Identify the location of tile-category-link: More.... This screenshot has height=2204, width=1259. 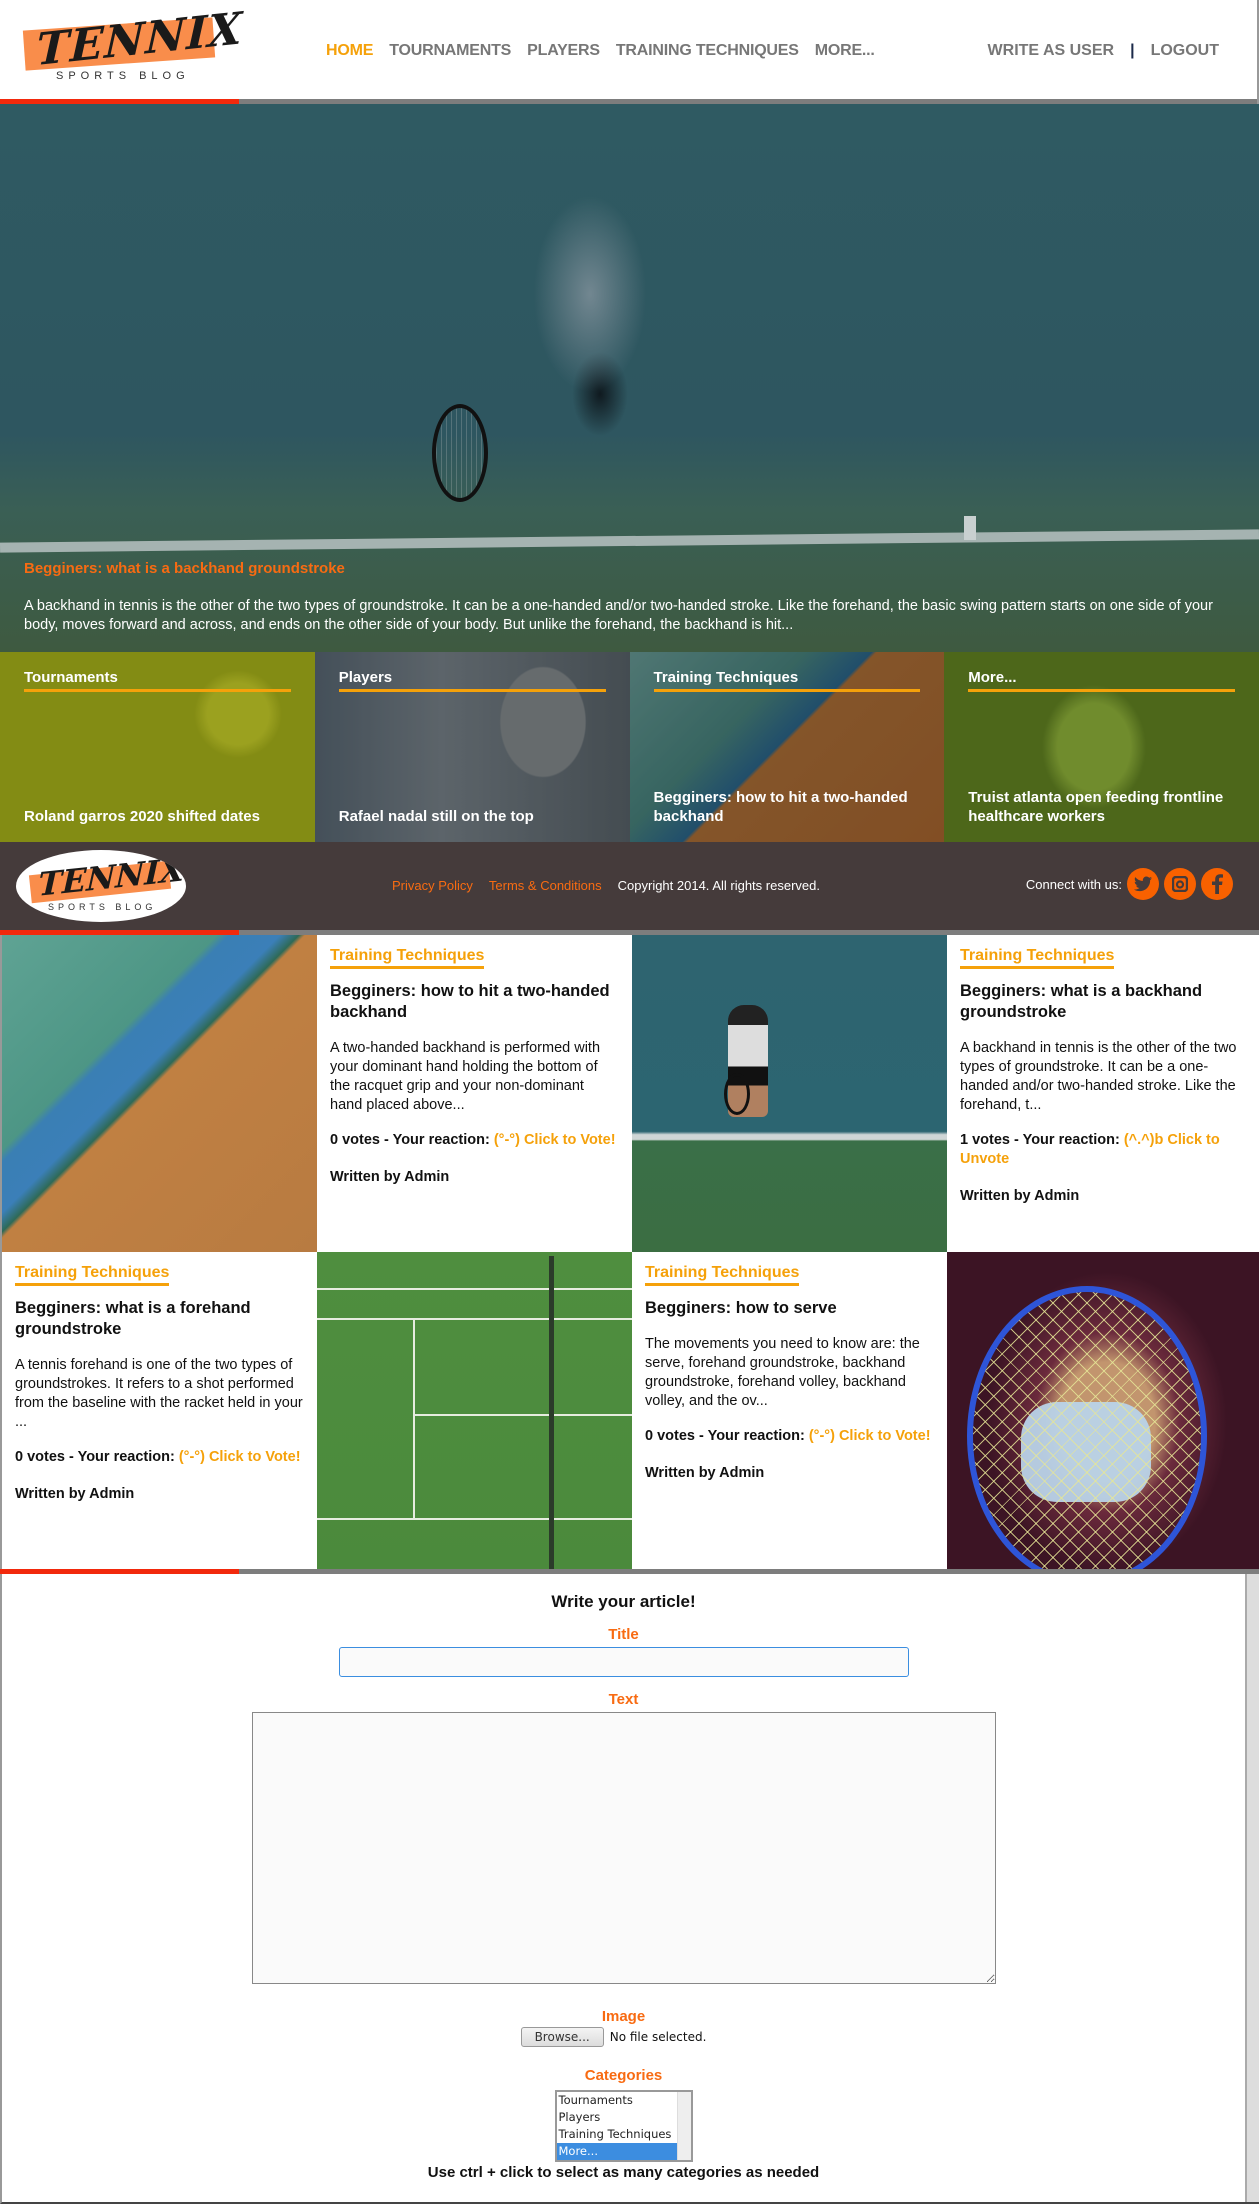
(992, 677).